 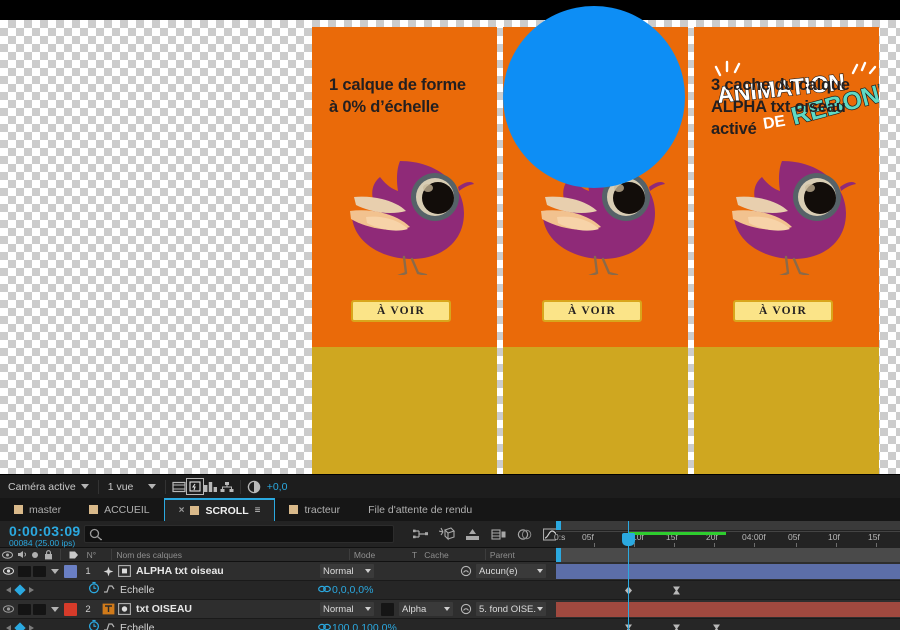 I want to click on search-field, so click(x=241, y=534).